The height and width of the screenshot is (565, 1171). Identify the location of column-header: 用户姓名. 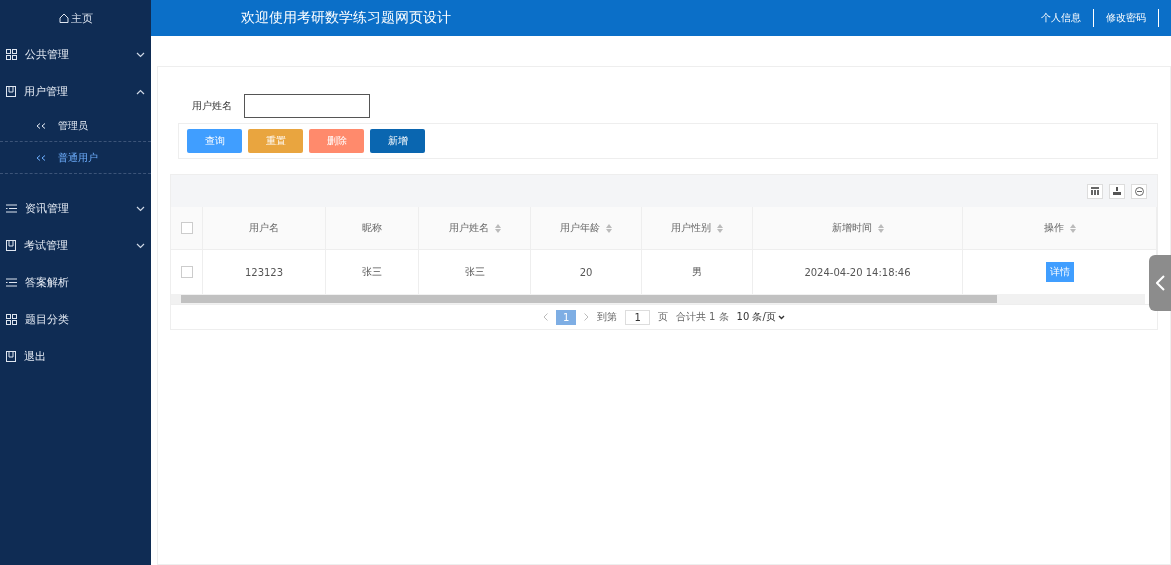
(475, 228).